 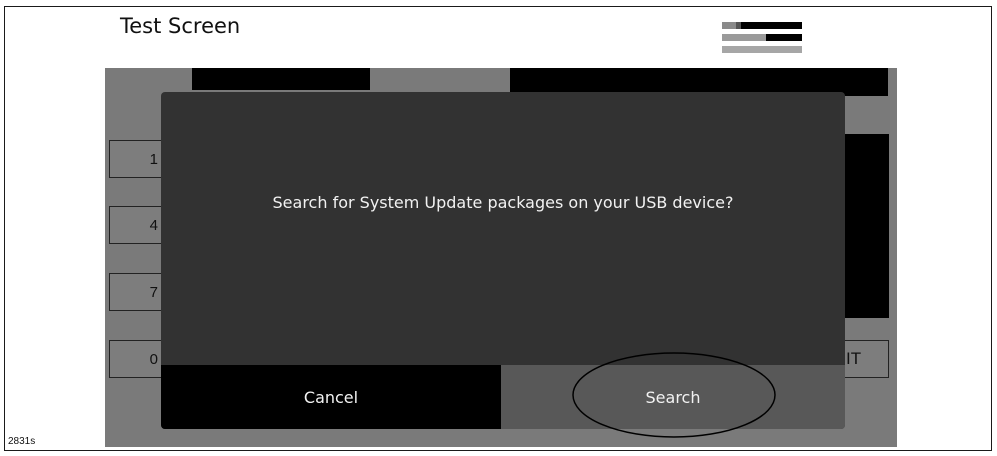 I want to click on keypad-key-0: 0, so click(x=136, y=359).